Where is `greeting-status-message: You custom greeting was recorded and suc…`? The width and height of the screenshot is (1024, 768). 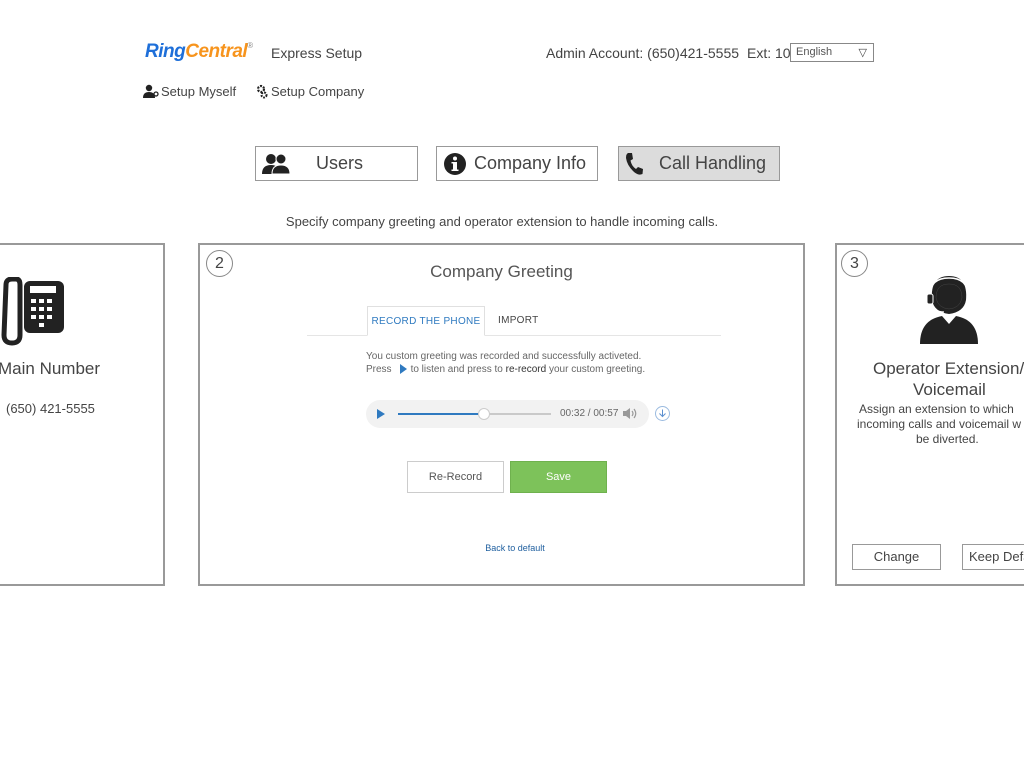 greeting-status-message: You custom greeting was recorded and suc… is located at coordinates (505, 363).